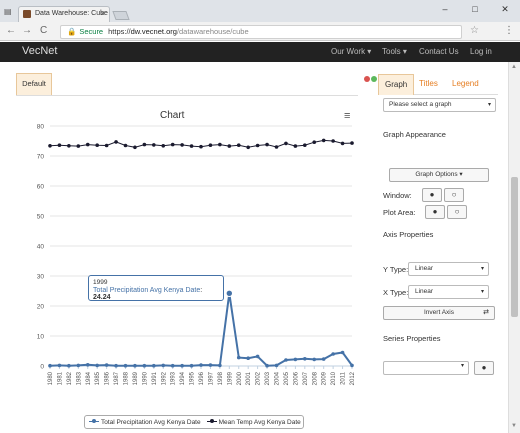 The width and height of the screenshot is (520, 433). What do you see at coordinates (315, 378) in the screenshot?
I see `x-tick-label: 2008` at bounding box center [315, 378].